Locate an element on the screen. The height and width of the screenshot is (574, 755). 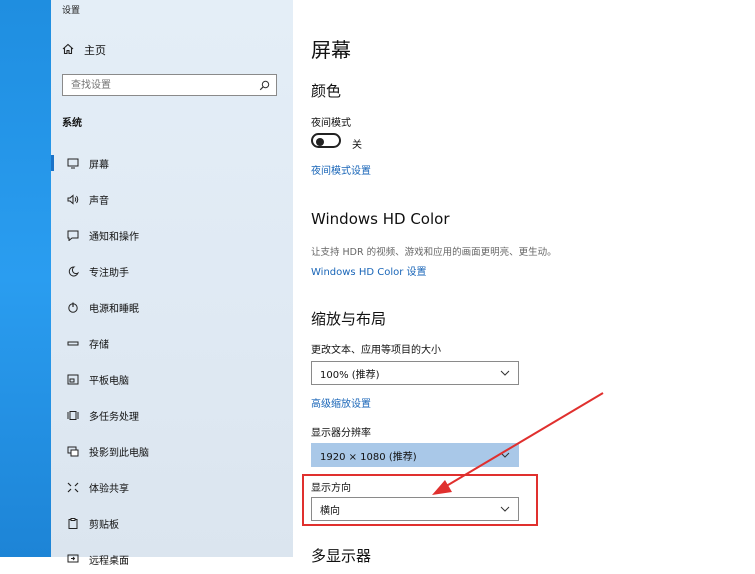
power-icon is located at coordinates (73, 307).